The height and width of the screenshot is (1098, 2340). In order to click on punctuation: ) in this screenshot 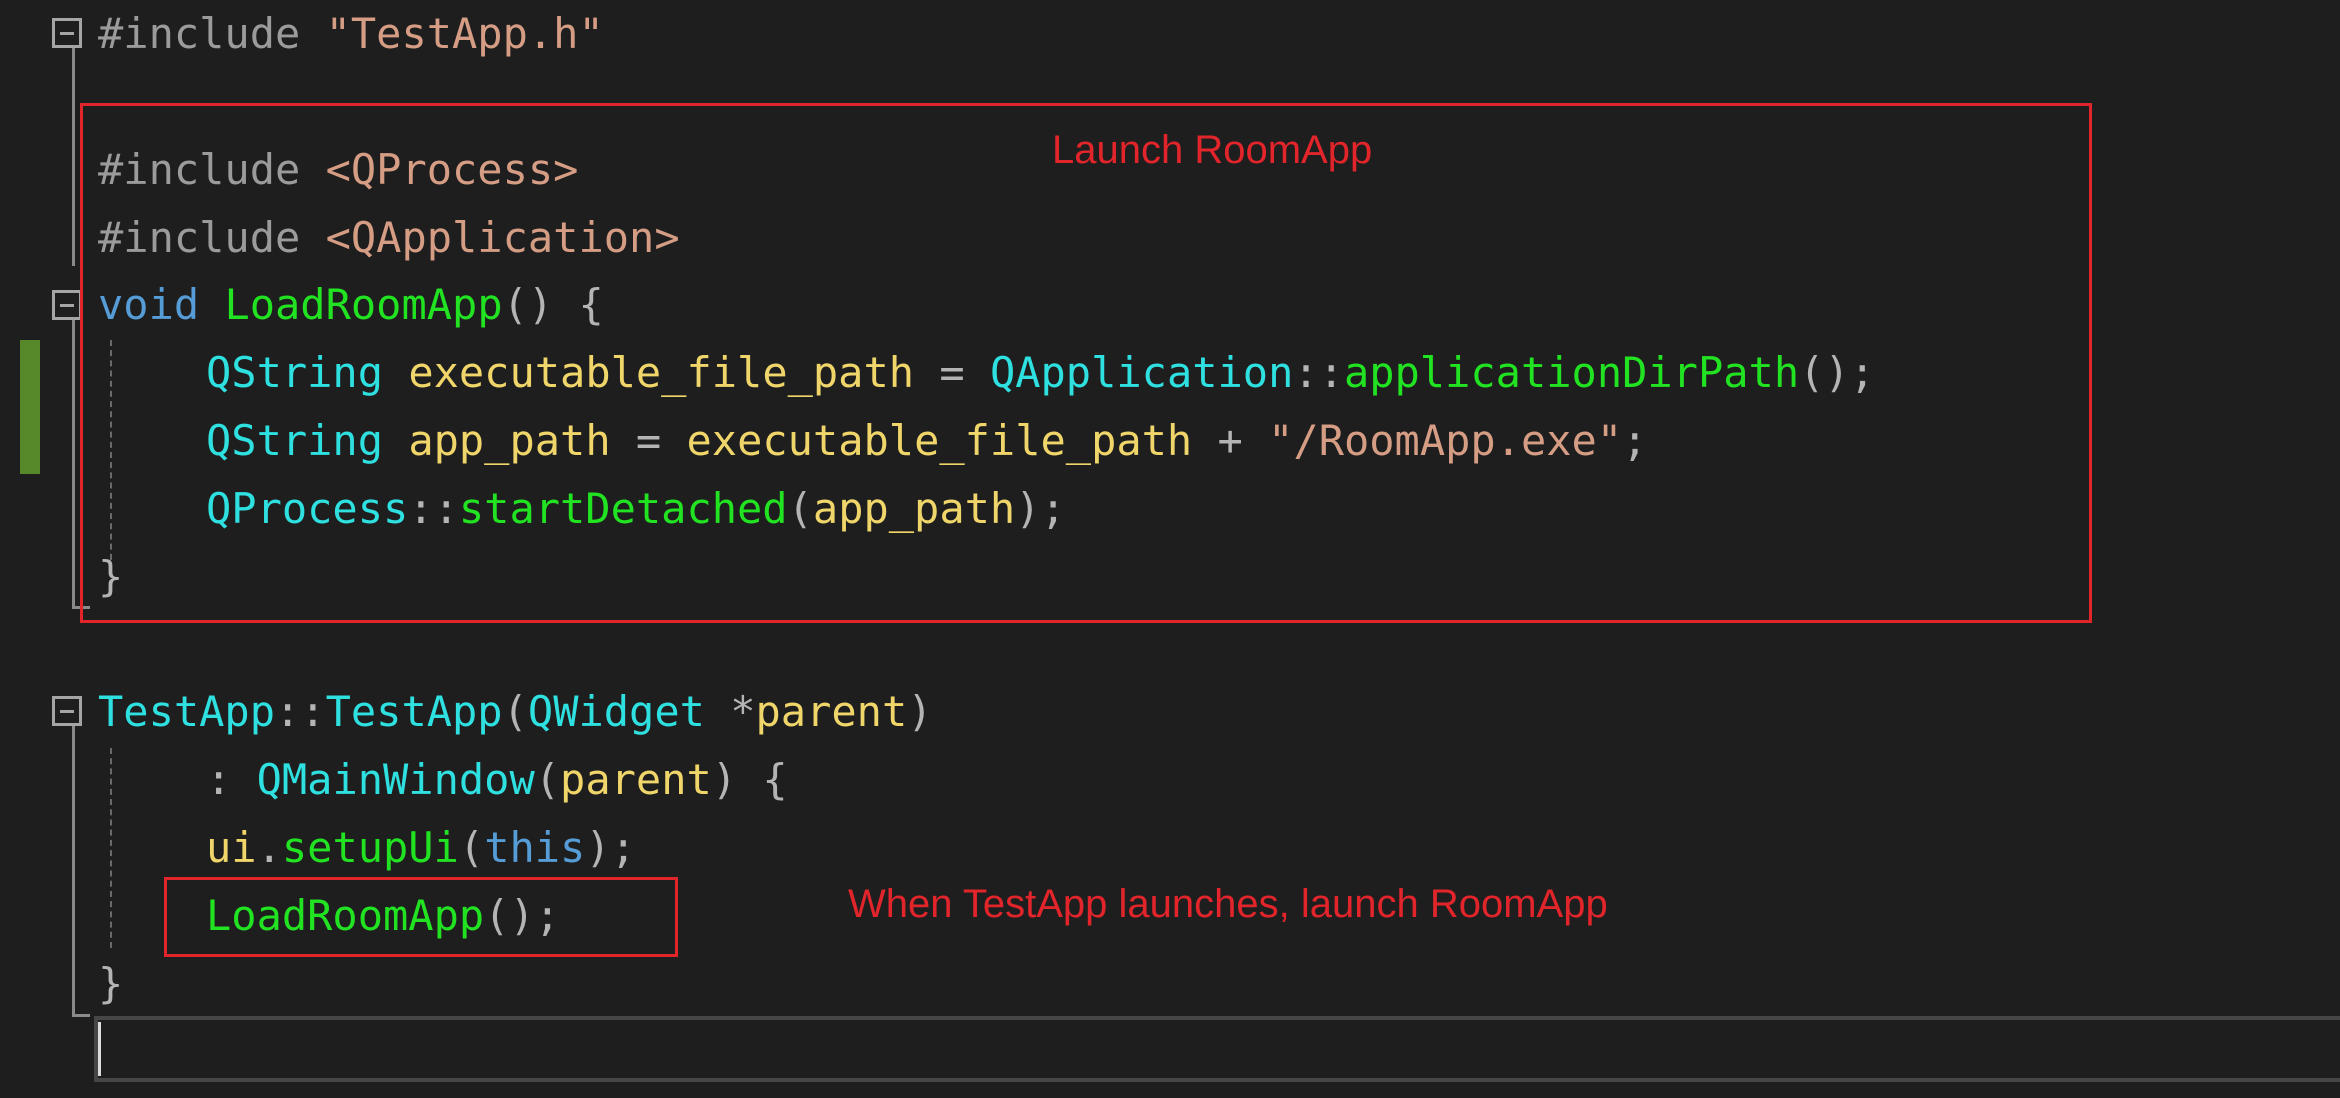, I will do `click(920, 711)`.